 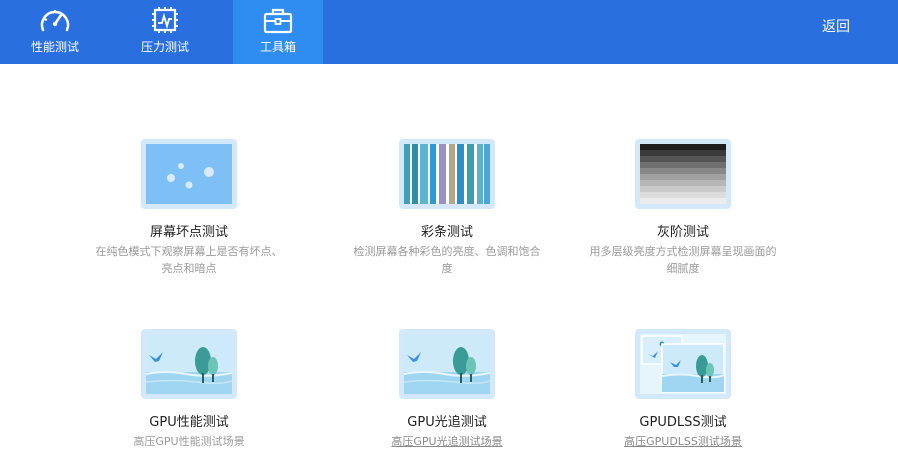 I want to click on tool-dead-pixel-desc: 在纯色模式下观察屏幕上是否有坏点、亮点和暗点, so click(x=189, y=260).